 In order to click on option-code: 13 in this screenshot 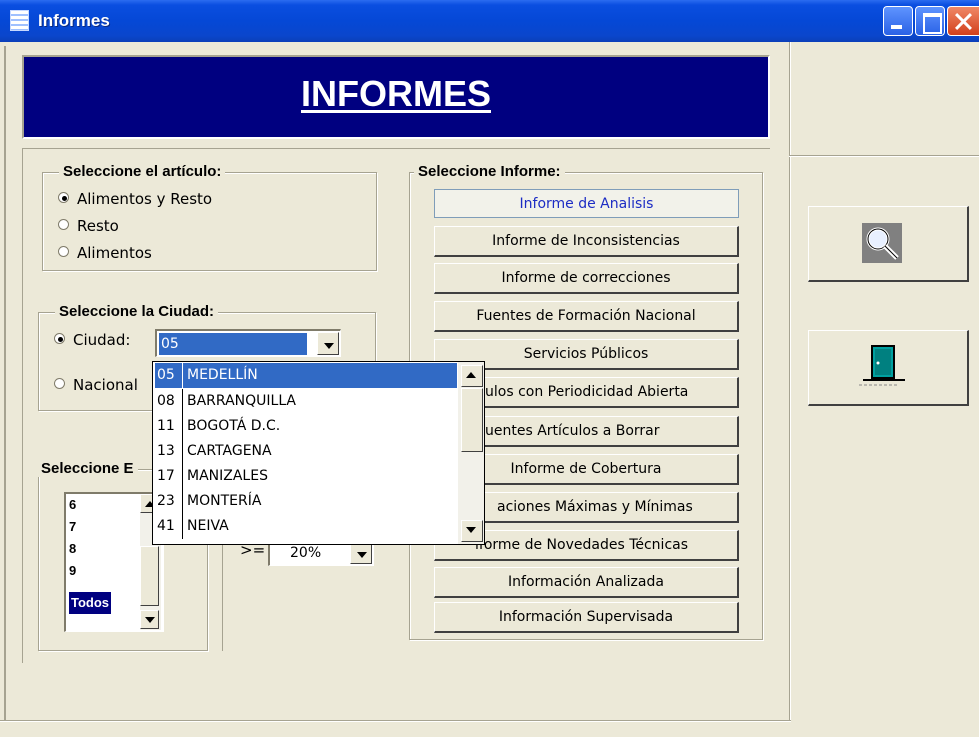, I will do `click(166, 451)`.